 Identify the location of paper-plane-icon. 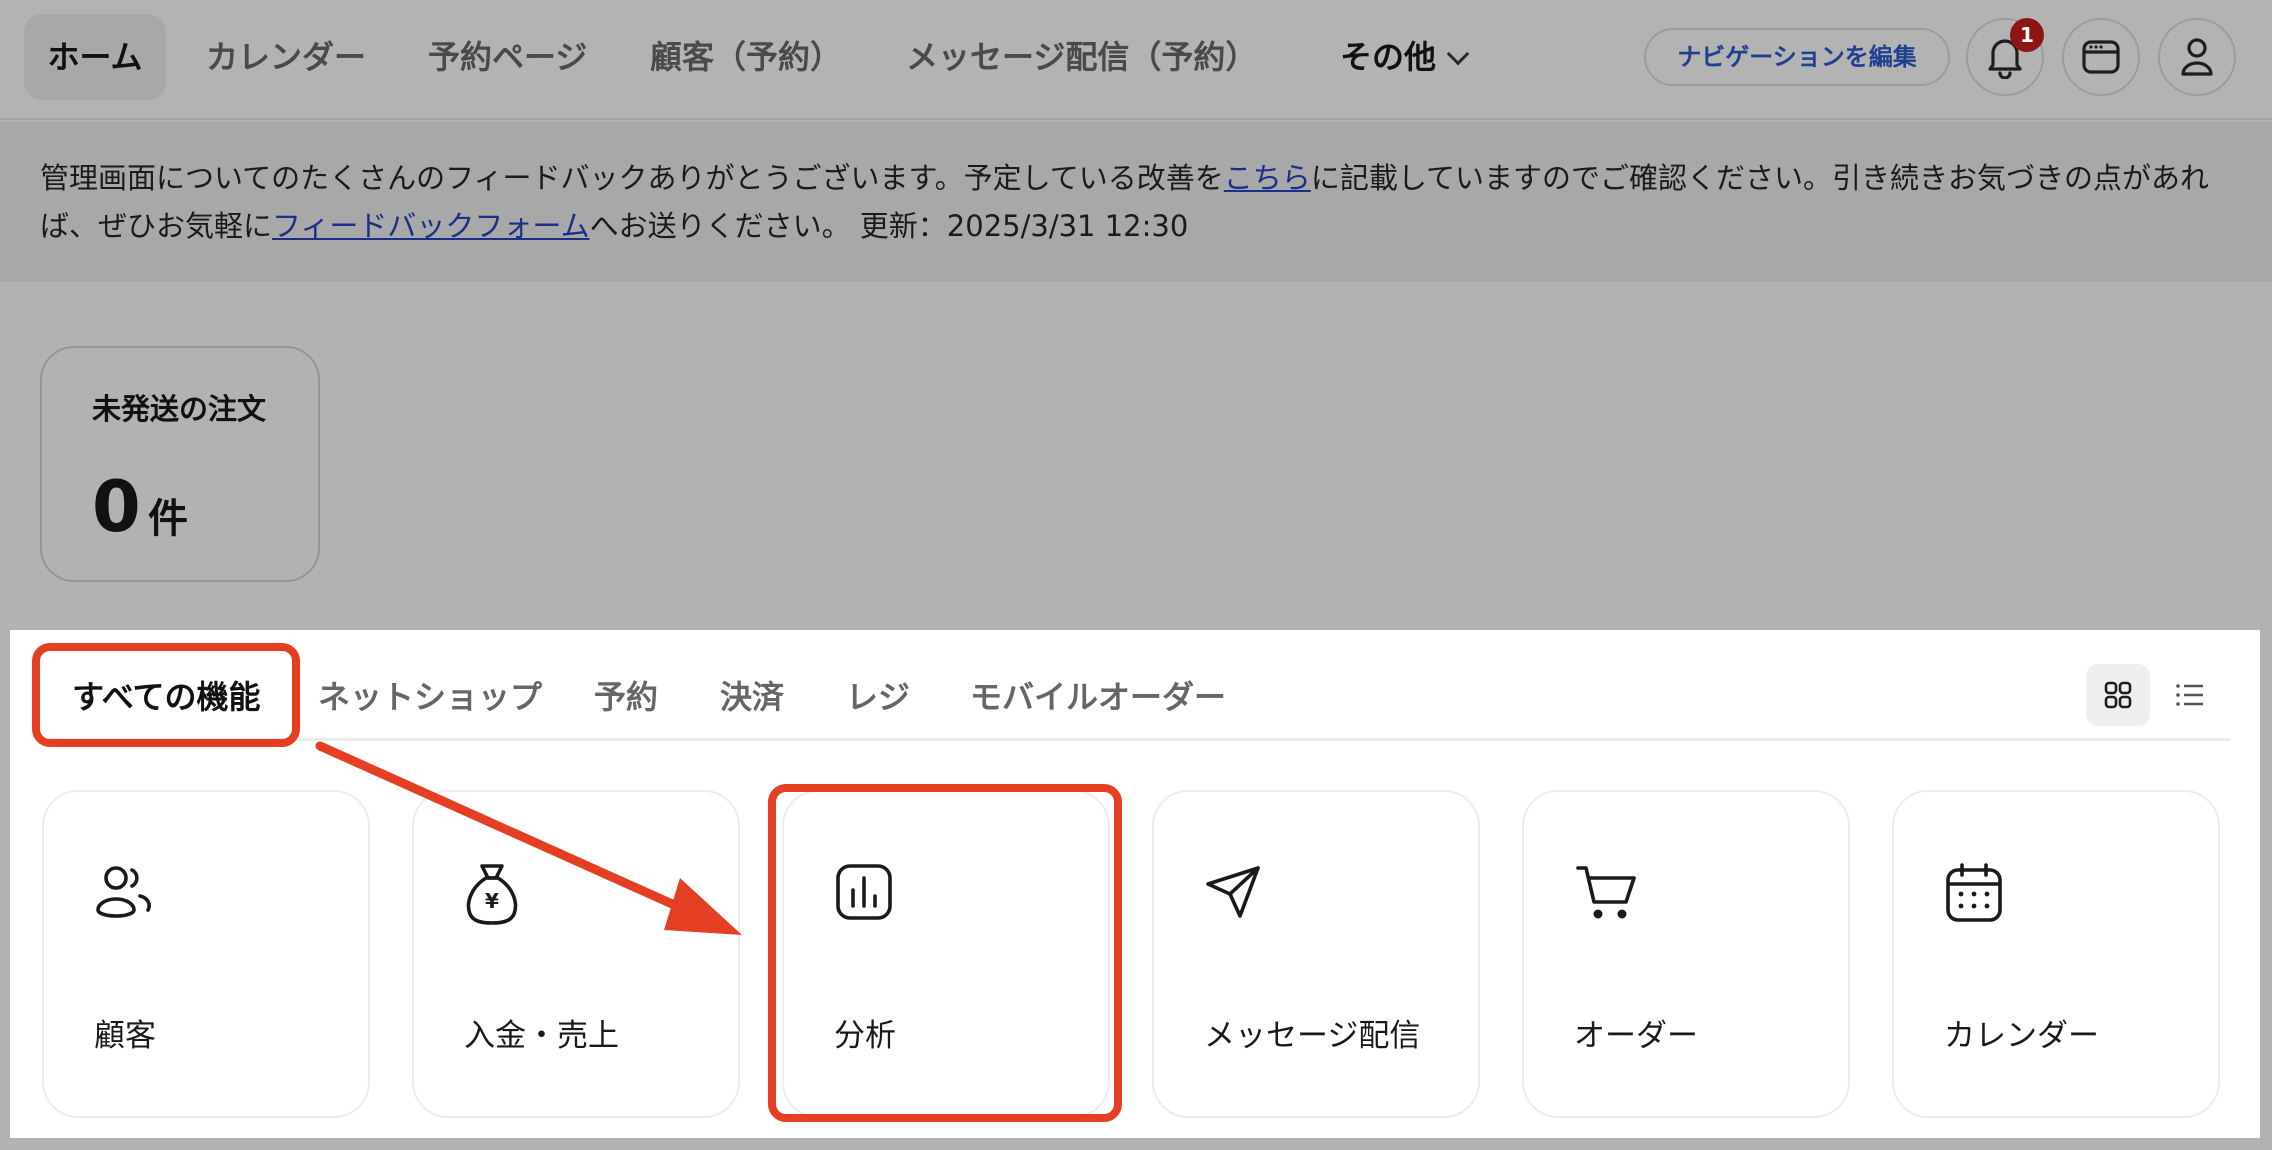
(1233, 892).